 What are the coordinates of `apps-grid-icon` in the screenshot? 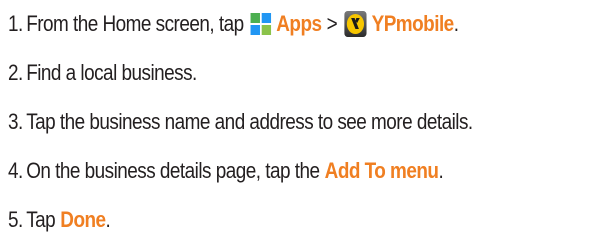 It's located at (261, 24).